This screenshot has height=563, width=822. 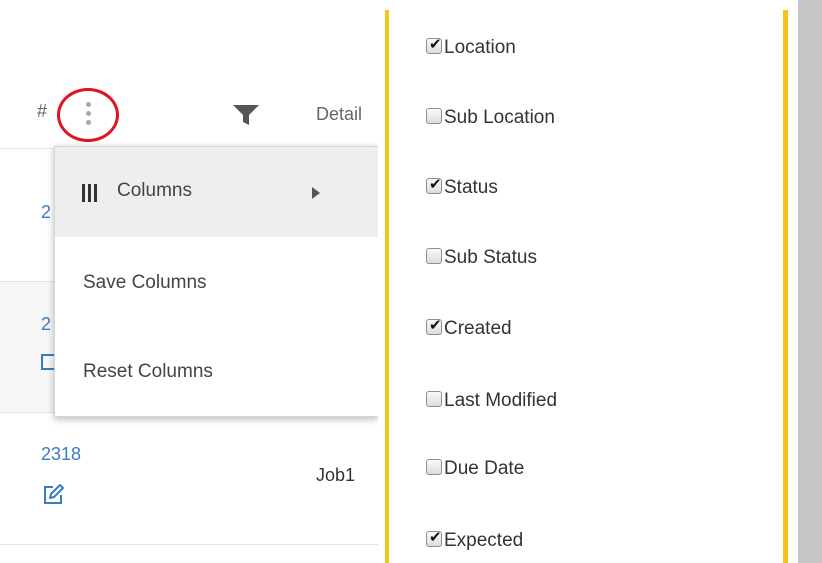 What do you see at coordinates (53, 495) in the screenshot?
I see `edit-icon` at bounding box center [53, 495].